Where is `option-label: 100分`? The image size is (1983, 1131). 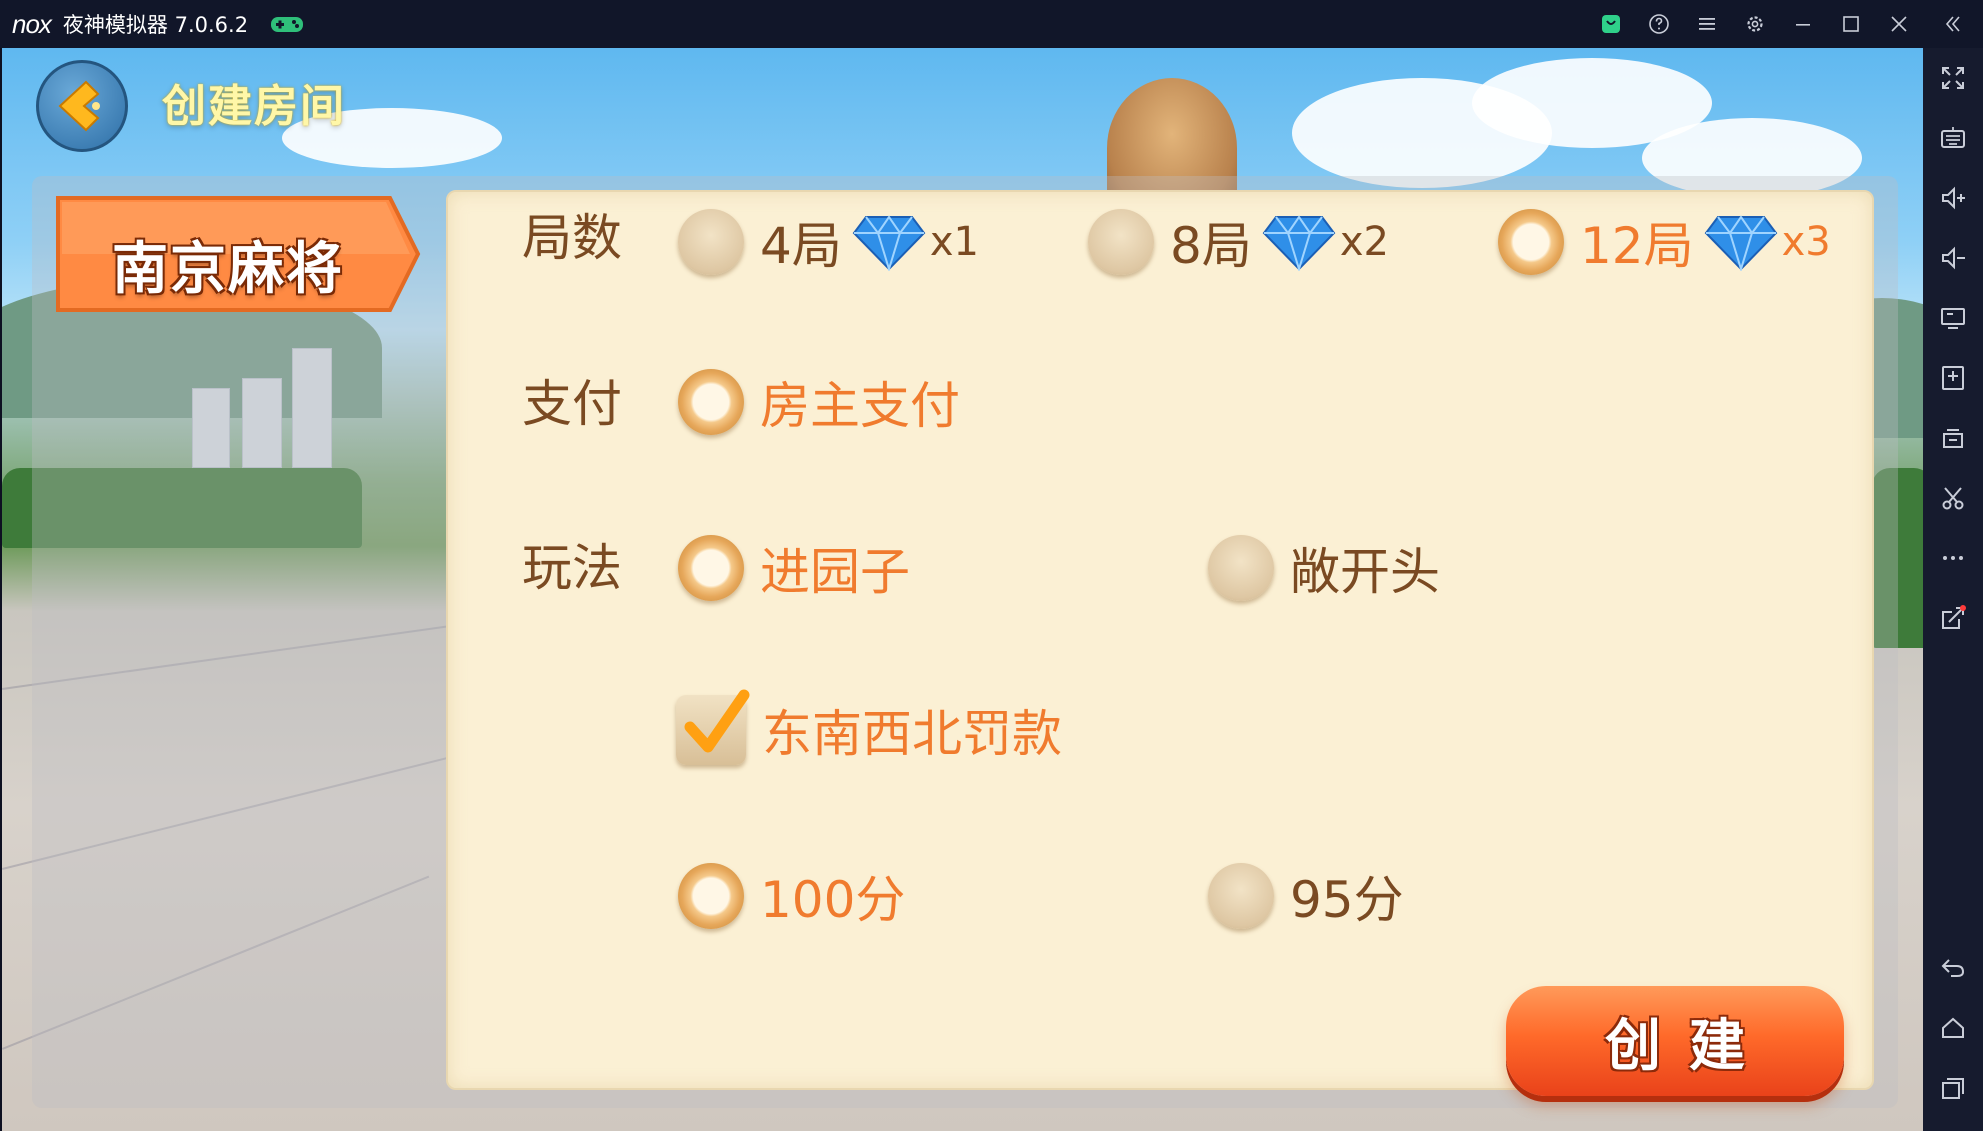 option-label: 100分 is located at coordinates (833, 900).